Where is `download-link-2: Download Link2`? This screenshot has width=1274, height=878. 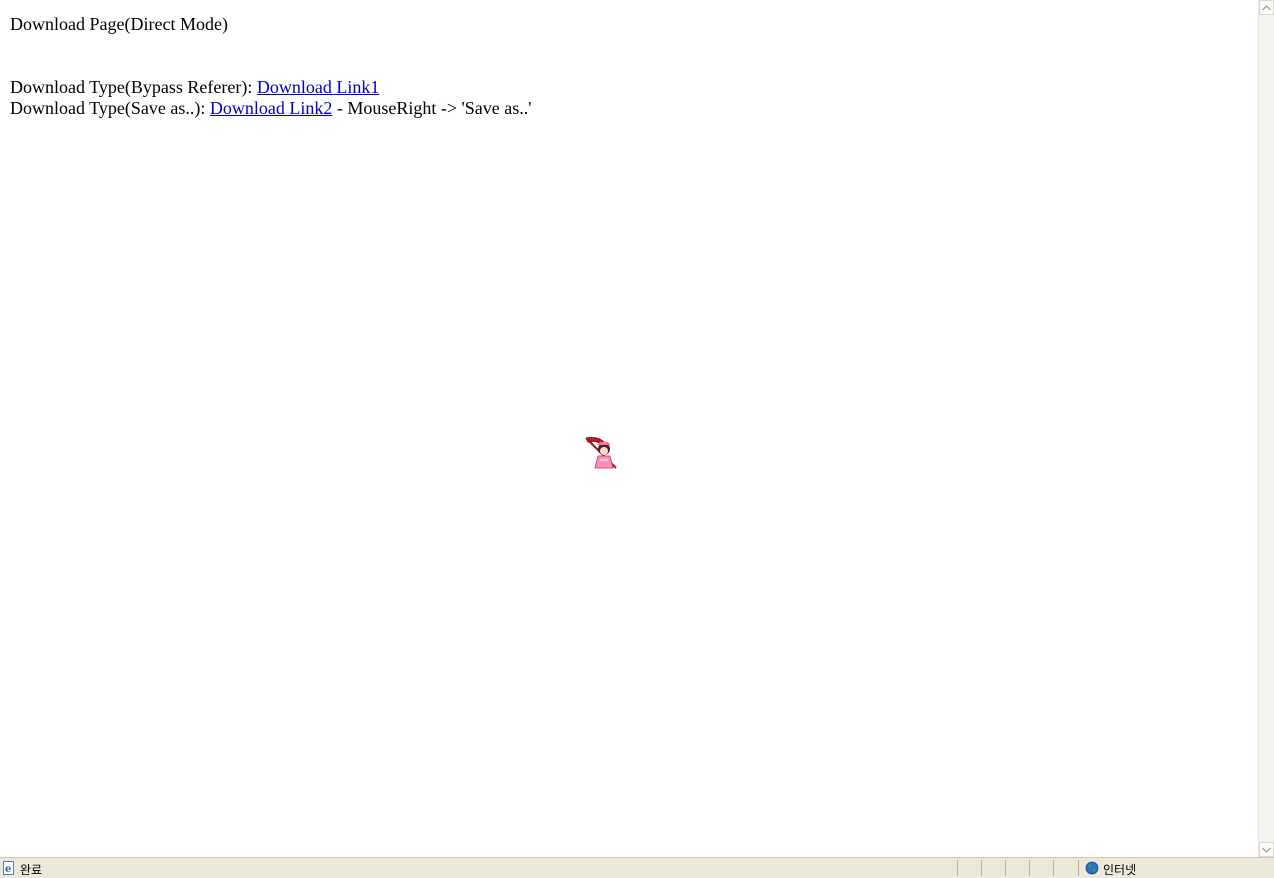 download-link-2: Download Link2 is located at coordinates (271, 108).